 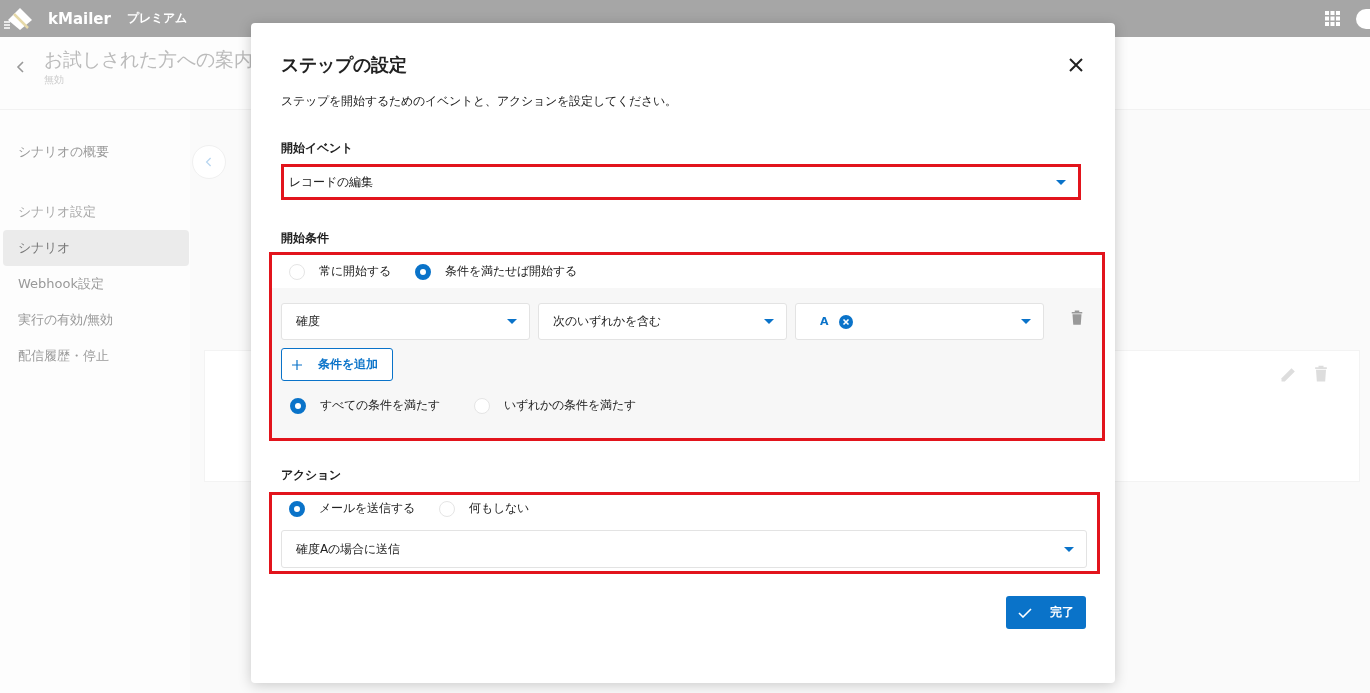 What do you see at coordinates (305, 238) in the screenshot?
I see `section-label: 開始条件` at bounding box center [305, 238].